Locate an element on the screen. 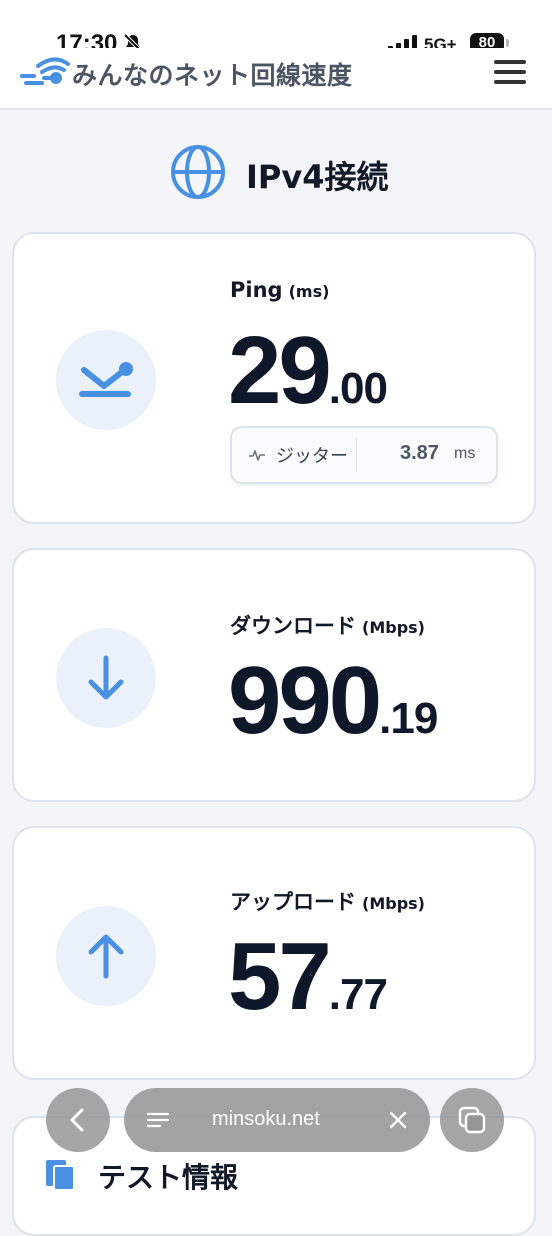  close-icon is located at coordinates (398, 1120).